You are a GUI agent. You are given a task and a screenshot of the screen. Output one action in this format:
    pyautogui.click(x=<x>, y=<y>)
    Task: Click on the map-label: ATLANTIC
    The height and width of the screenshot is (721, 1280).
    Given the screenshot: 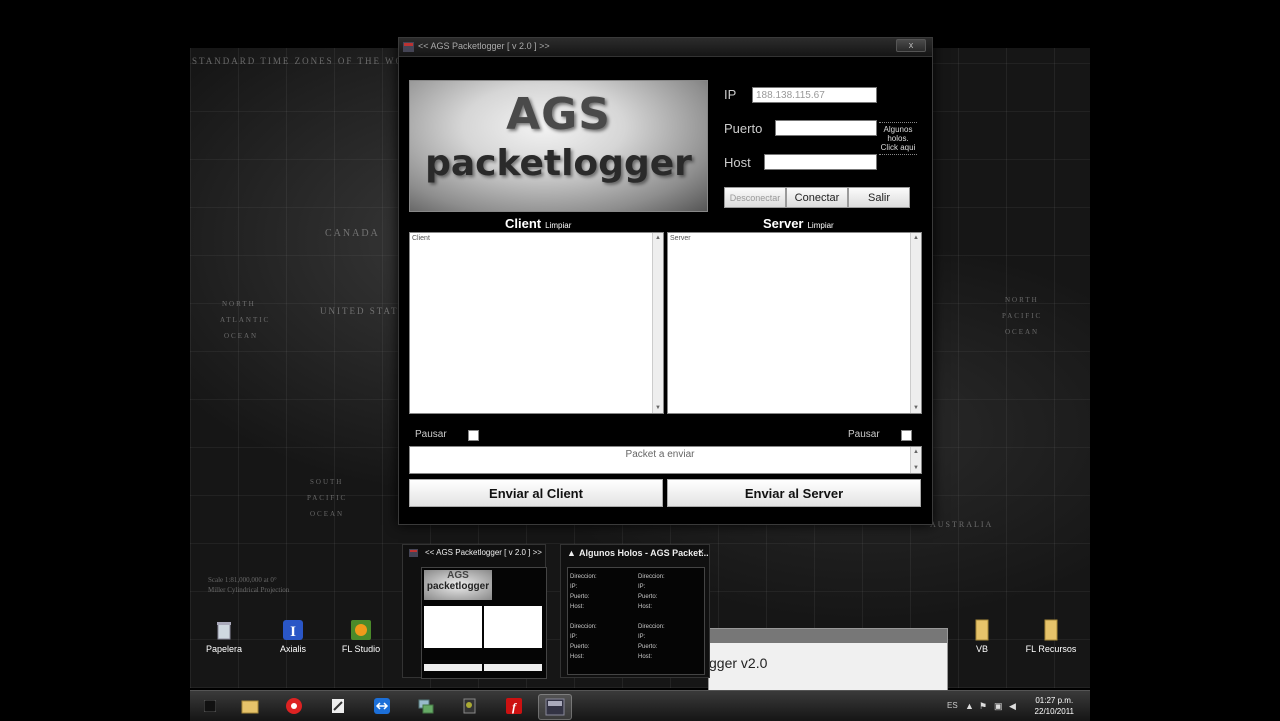 What is the action you would take?
    pyautogui.click(x=245, y=320)
    